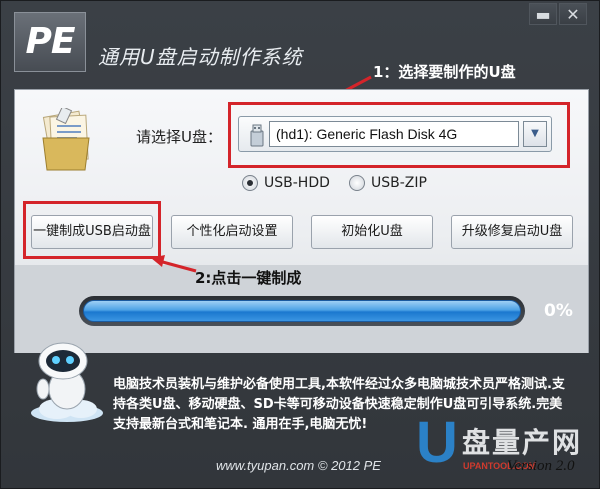 The width and height of the screenshot is (600, 489). Describe the element at coordinates (558, 311) in the screenshot. I see `progress-percent: 0%` at that location.